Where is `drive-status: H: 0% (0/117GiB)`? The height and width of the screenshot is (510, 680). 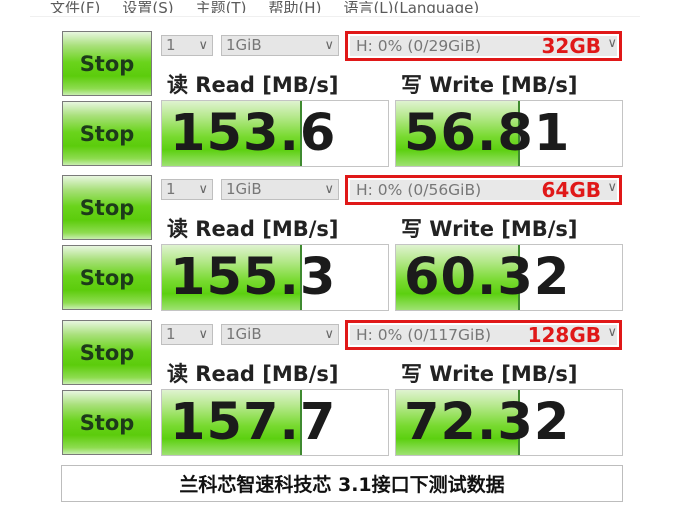
drive-status: H: 0% (0/117GiB) is located at coordinates (424, 335).